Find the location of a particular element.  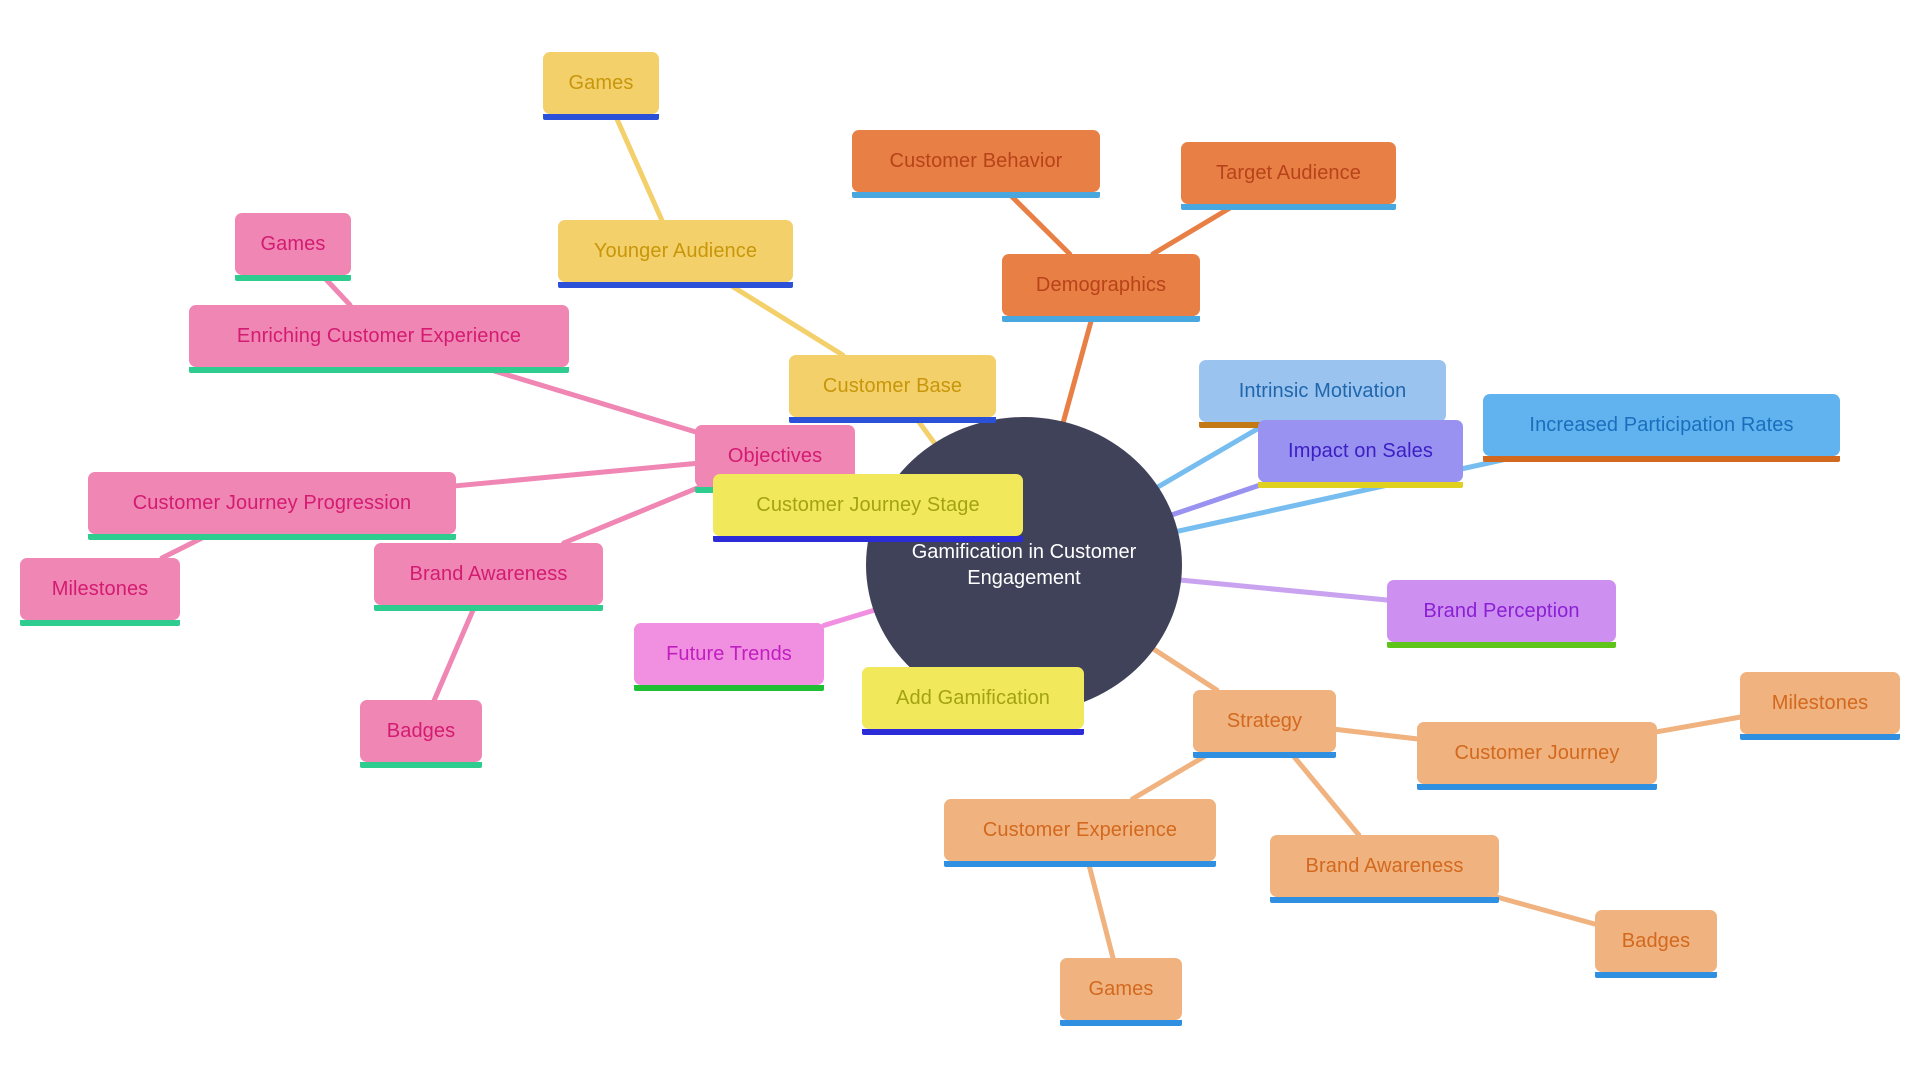

node-target_audience: Target Audience is located at coordinates (1288, 176).